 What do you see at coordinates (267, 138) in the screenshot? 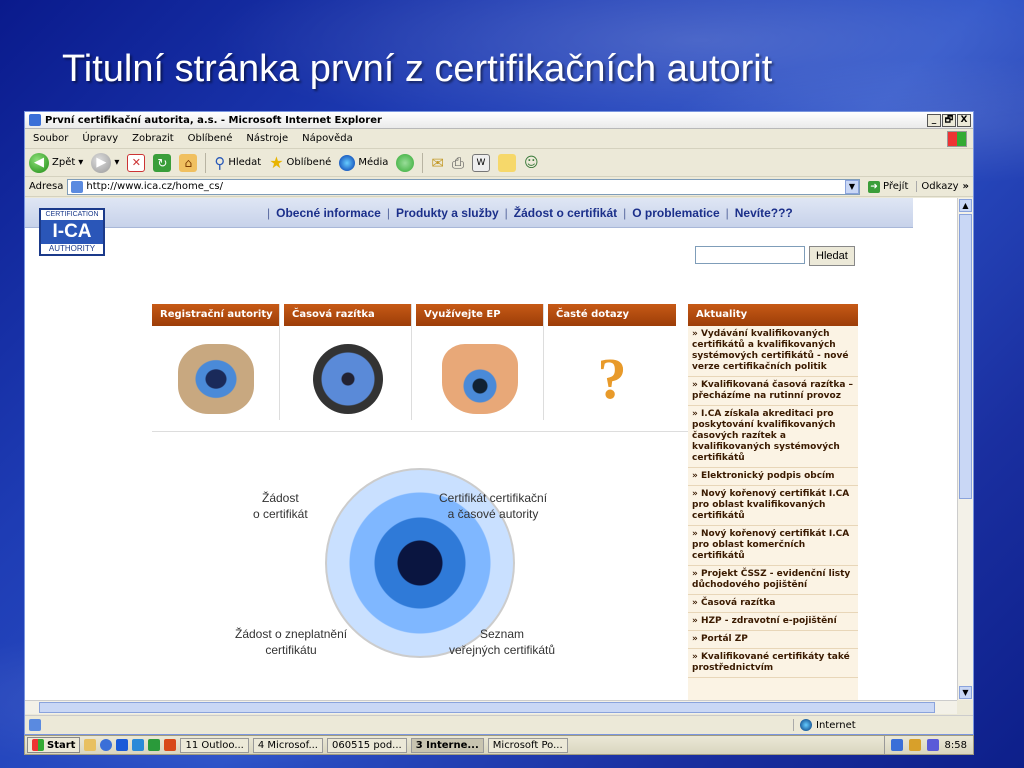
I see `menu-tools: Nástroje` at bounding box center [267, 138].